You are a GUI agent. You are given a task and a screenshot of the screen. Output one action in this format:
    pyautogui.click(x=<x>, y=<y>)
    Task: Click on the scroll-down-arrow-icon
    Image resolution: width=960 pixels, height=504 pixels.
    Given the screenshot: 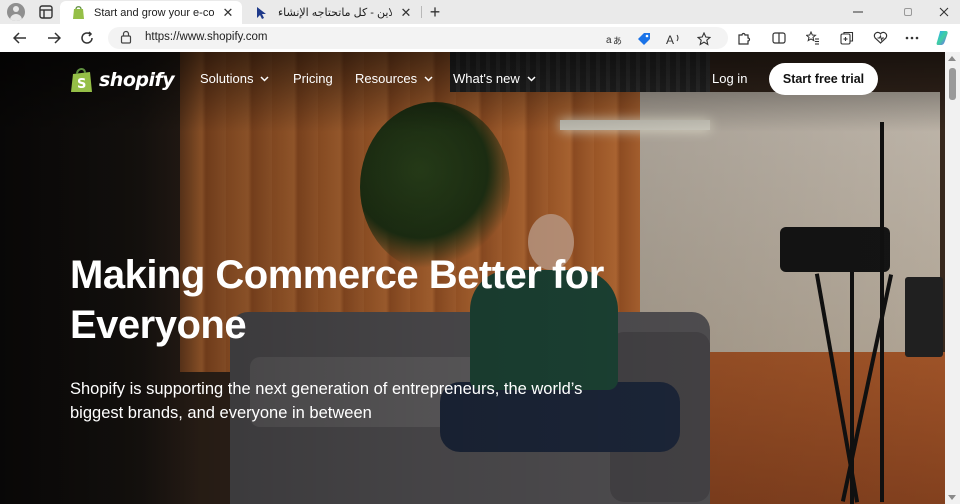 What is the action you would take?
    pyautogui.click(x=952, y=497)
    